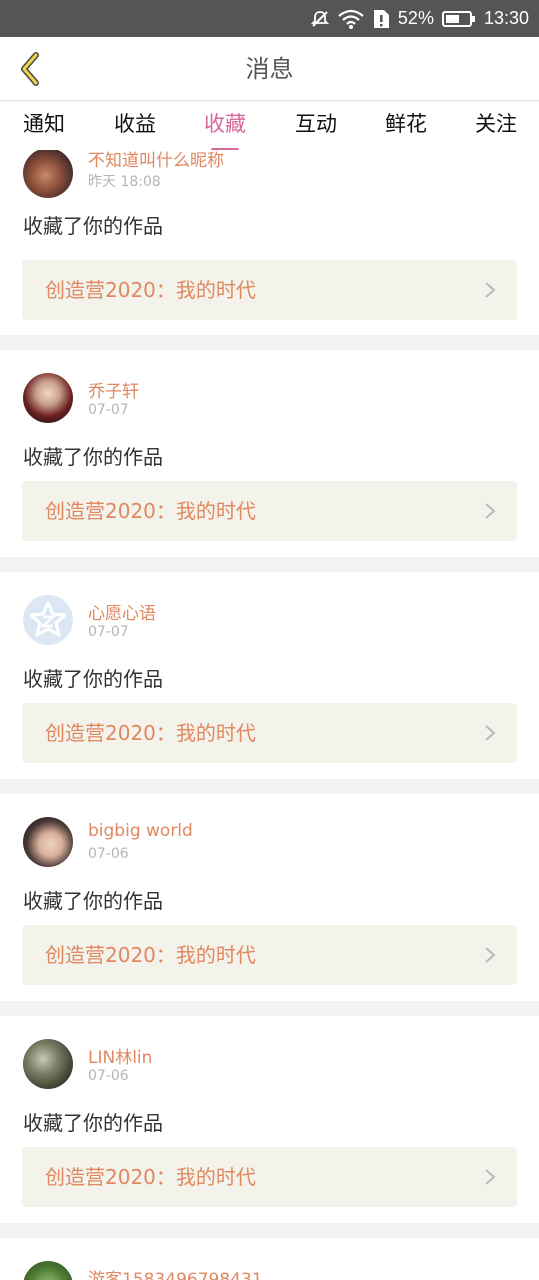 The width and height of the screenshot is (539, 1280). I want to click on tab-earnings: 收益, so click(135, 127).